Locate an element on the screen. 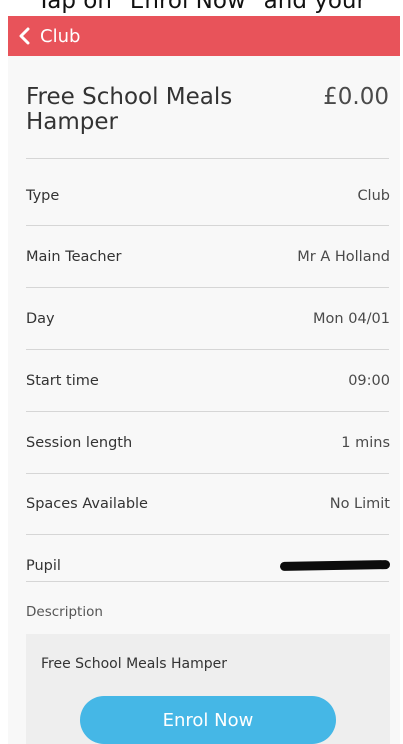 Image resolution: width=403 pixels, height=744 pixels. navigation-bar: Club is located at coordinates (204, 36).